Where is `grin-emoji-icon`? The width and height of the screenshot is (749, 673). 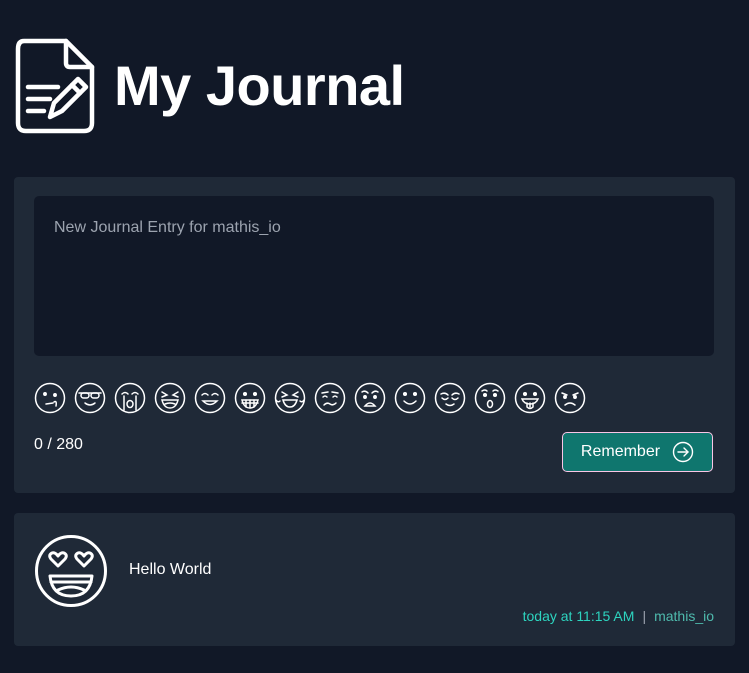
grin-emoji-icon is located at coordinates (250, 398).